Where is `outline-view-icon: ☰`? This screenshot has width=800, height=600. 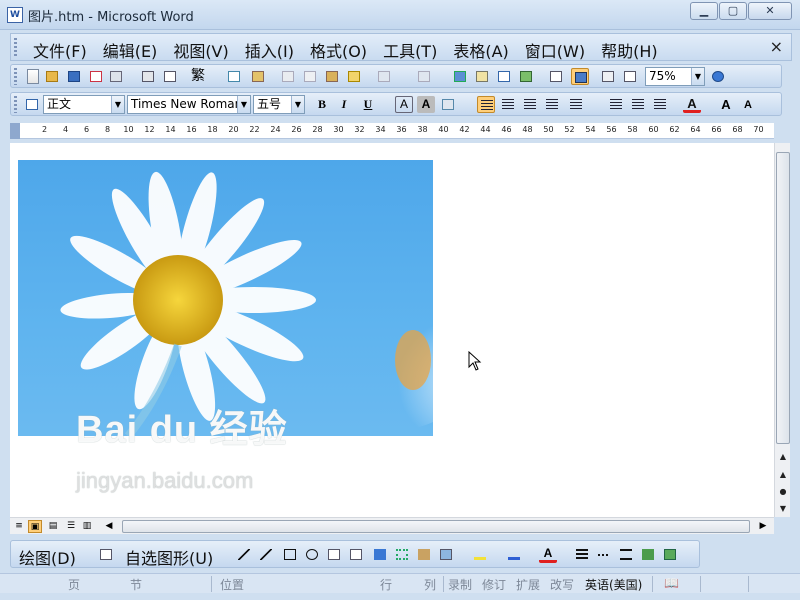
outline-view-icon: ☰ is located at coordinates (71, 526).